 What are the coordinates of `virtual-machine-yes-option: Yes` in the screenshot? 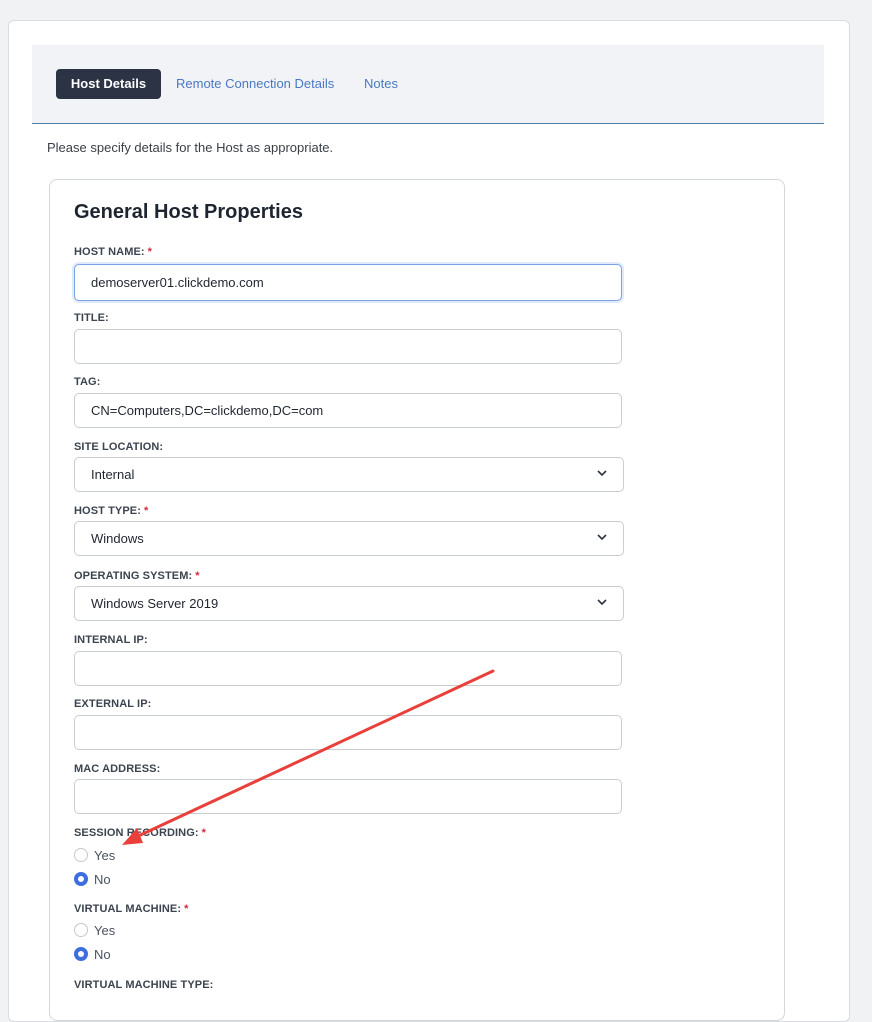 It's located at (94, 930).